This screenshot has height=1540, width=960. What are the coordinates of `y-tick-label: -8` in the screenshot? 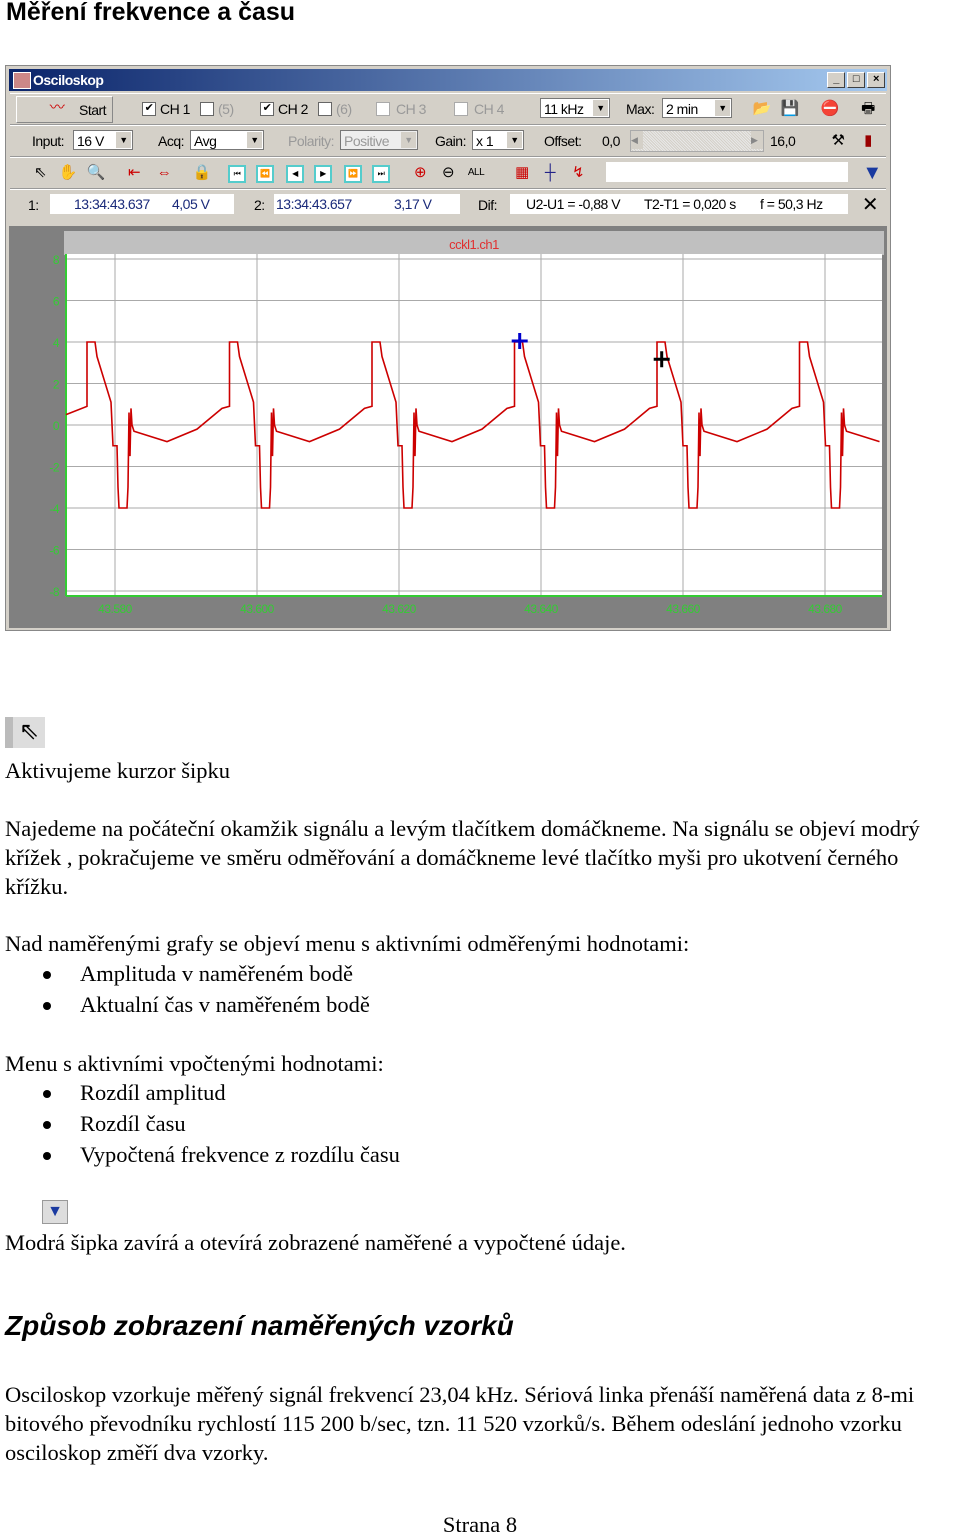 It's located at (54, 592).